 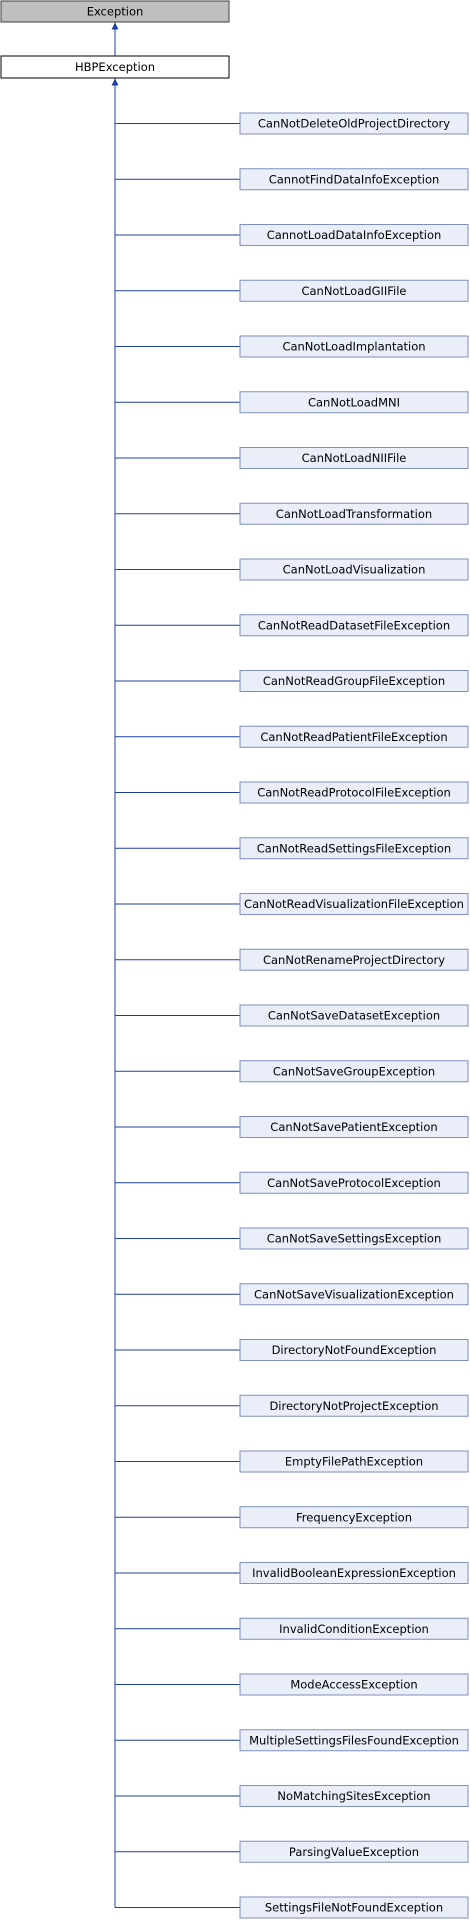 I want to click on class-label-directory-not-found-exception: DirectoryNotFoundException, so click(x=354, y=1350).